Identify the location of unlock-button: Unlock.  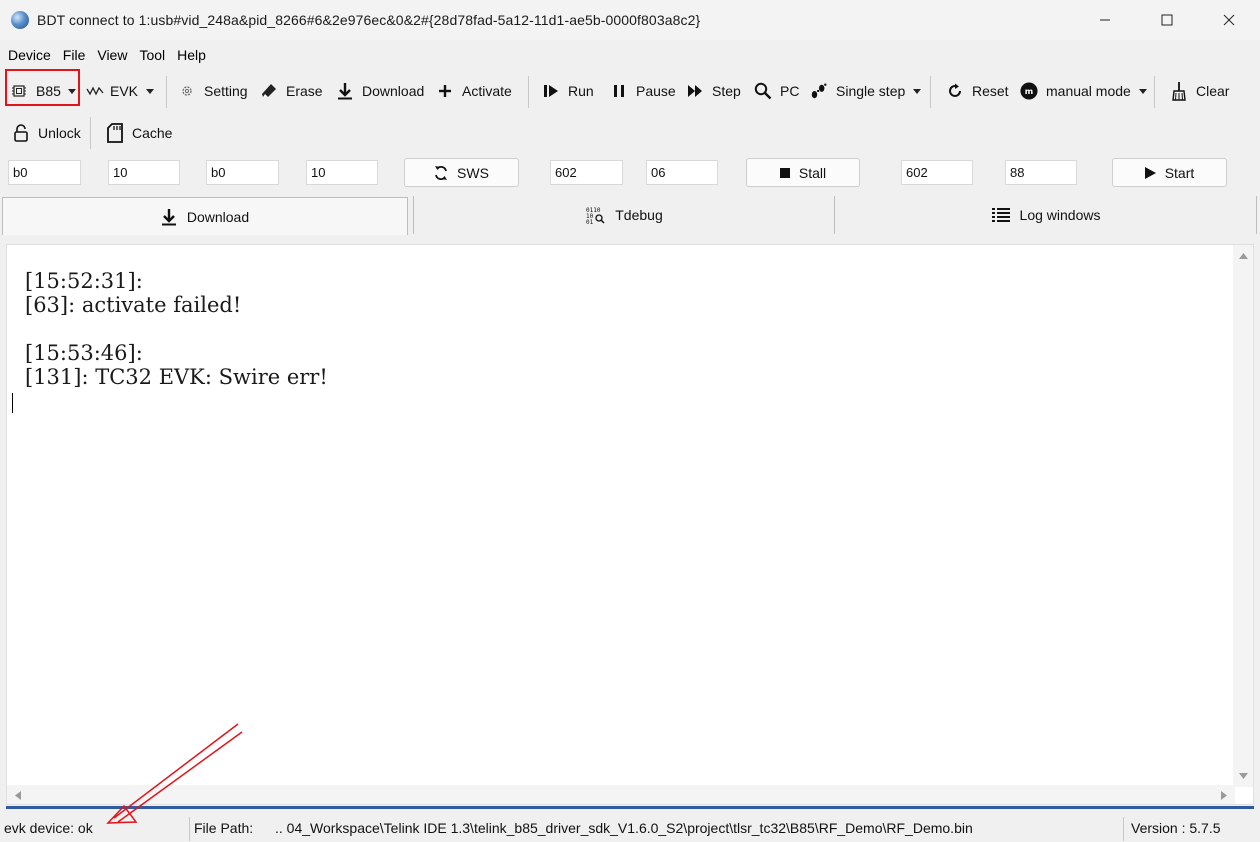
(46, 133).